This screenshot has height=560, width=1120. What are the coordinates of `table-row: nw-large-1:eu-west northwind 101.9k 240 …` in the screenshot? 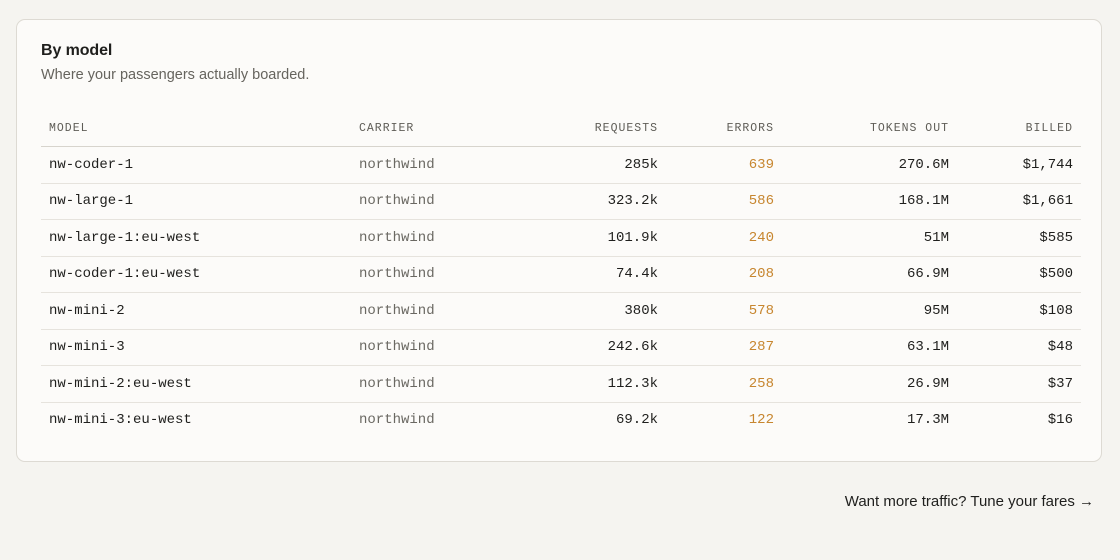 It's located at (561, 238).